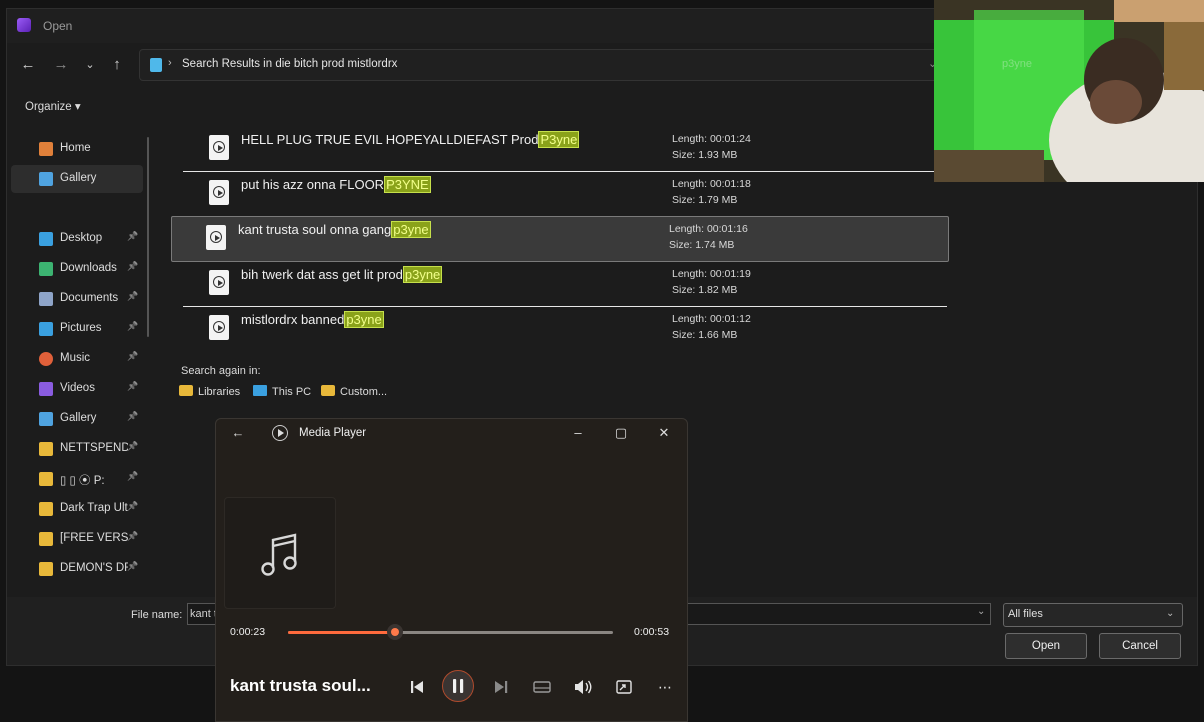 The height and width of the screenshot is (722, 1204). Describe the element at coordinates (77, 539) in the screenshot. I see `sidebar-item-13: [FREE VERSIC📌` at that location.